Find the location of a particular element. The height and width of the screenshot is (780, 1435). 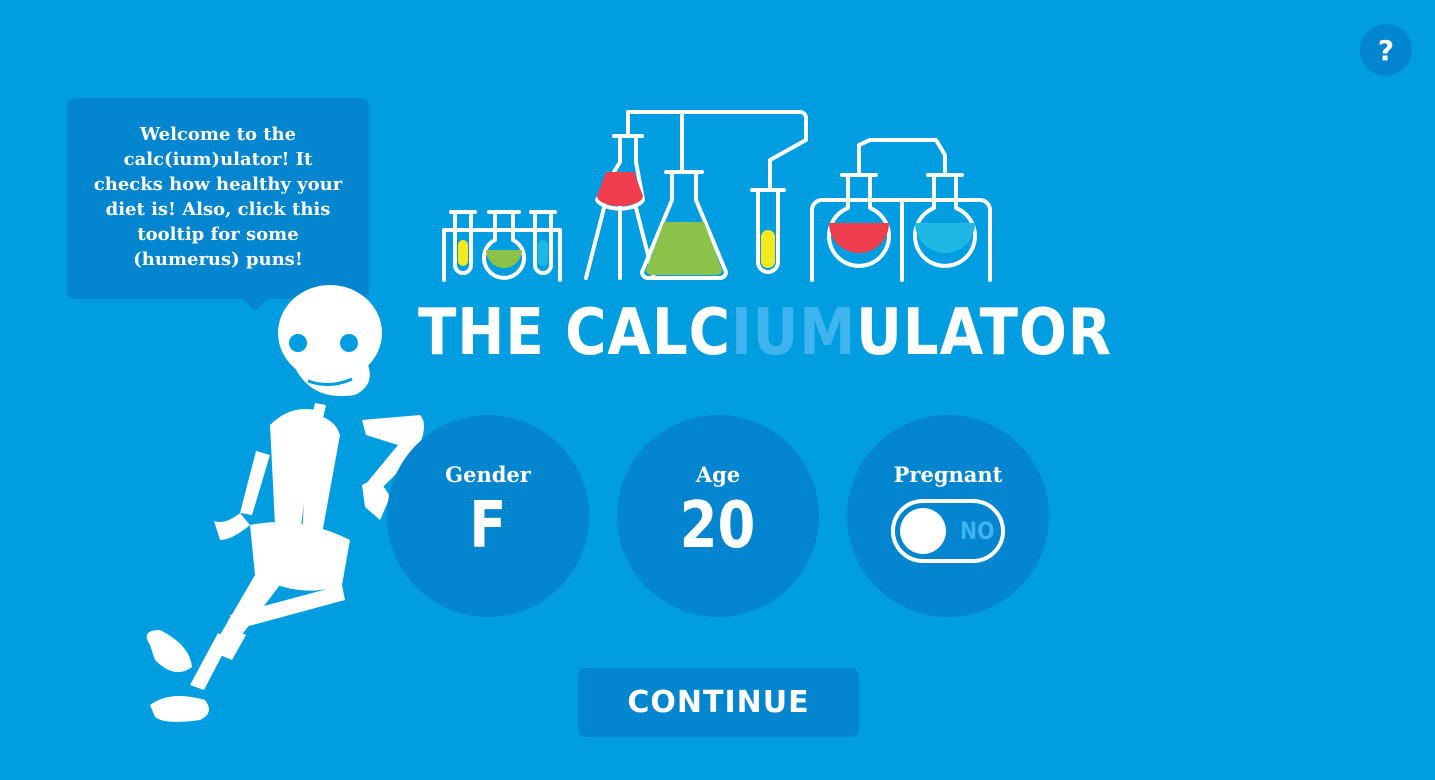

title-part-2: ULATOR is located at coordinates (984, 333).